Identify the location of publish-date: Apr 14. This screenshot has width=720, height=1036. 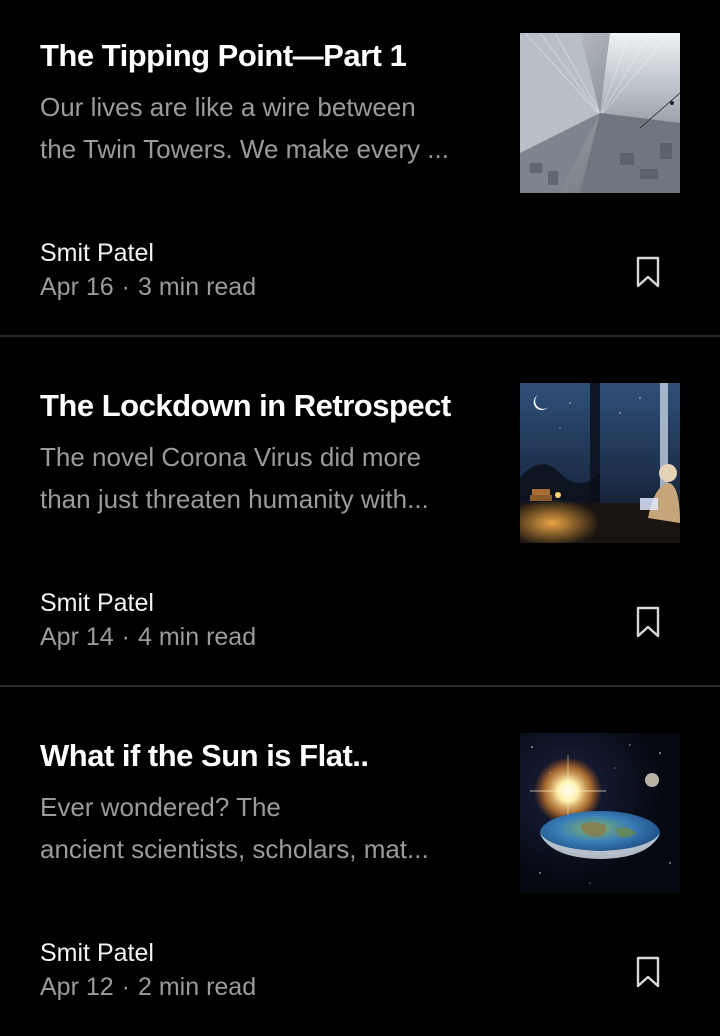
(77, 637).